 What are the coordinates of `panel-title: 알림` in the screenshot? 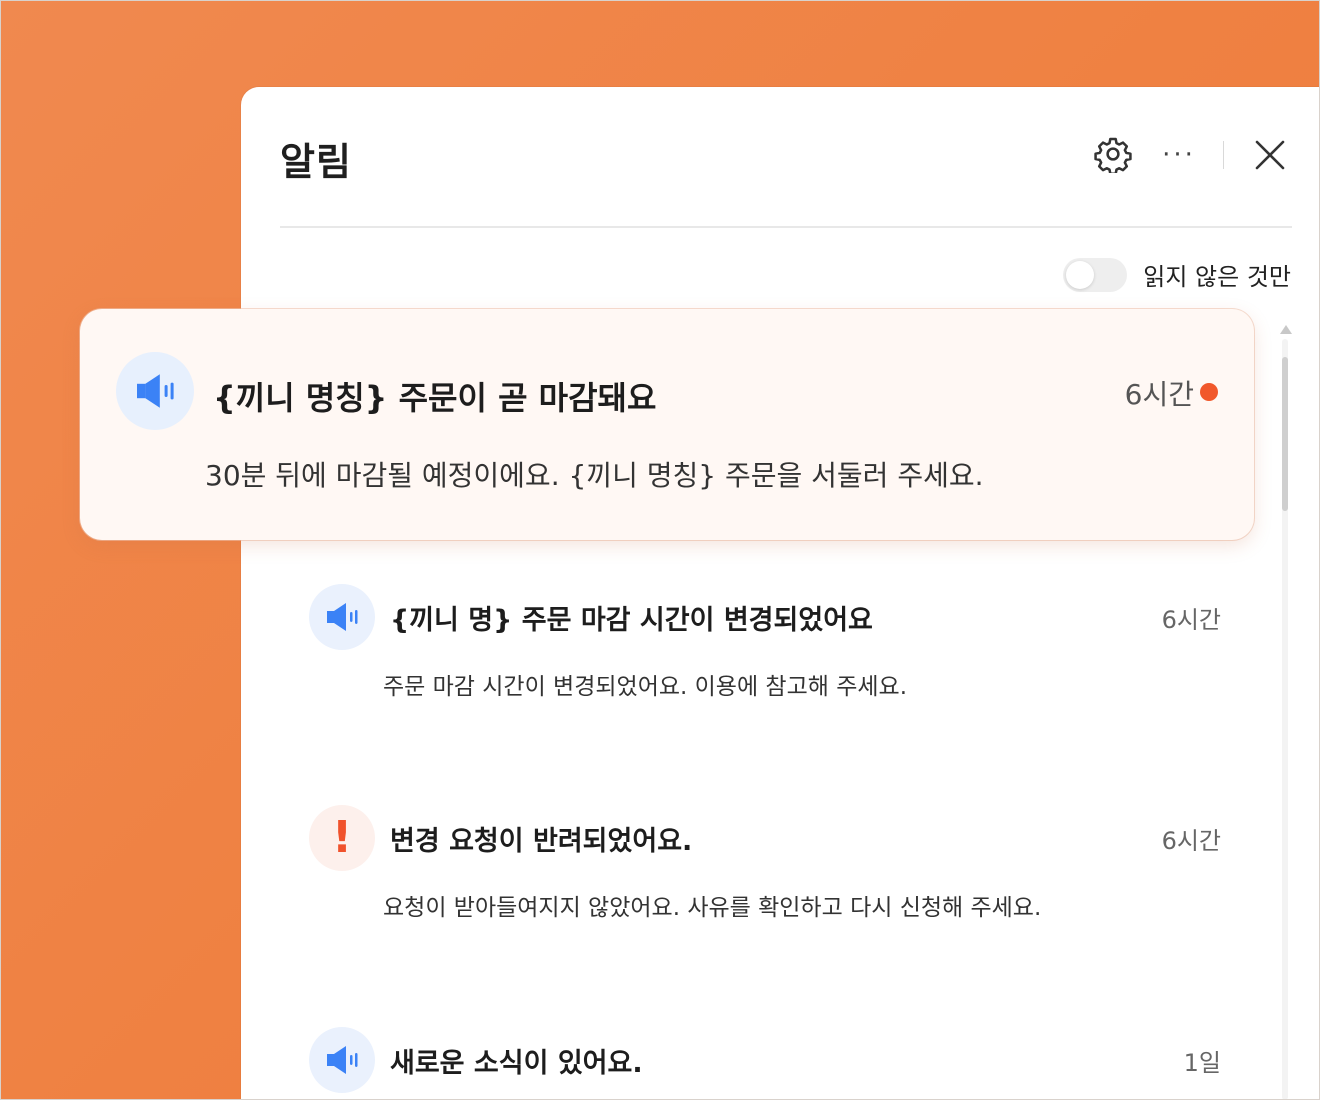 It's located at (316, 162).